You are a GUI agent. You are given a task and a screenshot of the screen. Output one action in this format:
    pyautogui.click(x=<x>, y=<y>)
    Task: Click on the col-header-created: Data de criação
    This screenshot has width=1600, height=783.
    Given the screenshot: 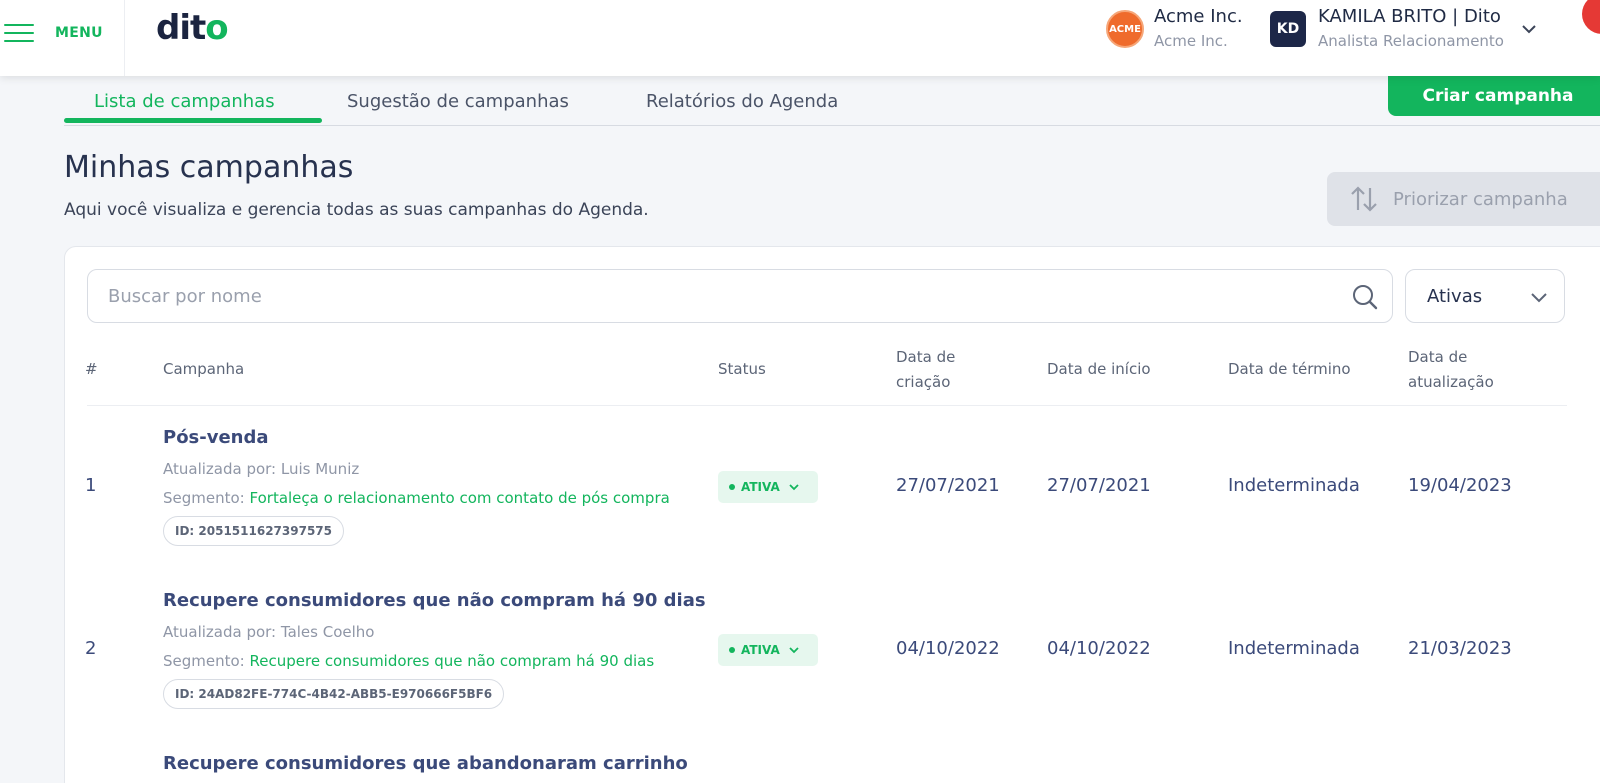 What is the action you would take?
    pyautogui.click(x=925, y=370)
    